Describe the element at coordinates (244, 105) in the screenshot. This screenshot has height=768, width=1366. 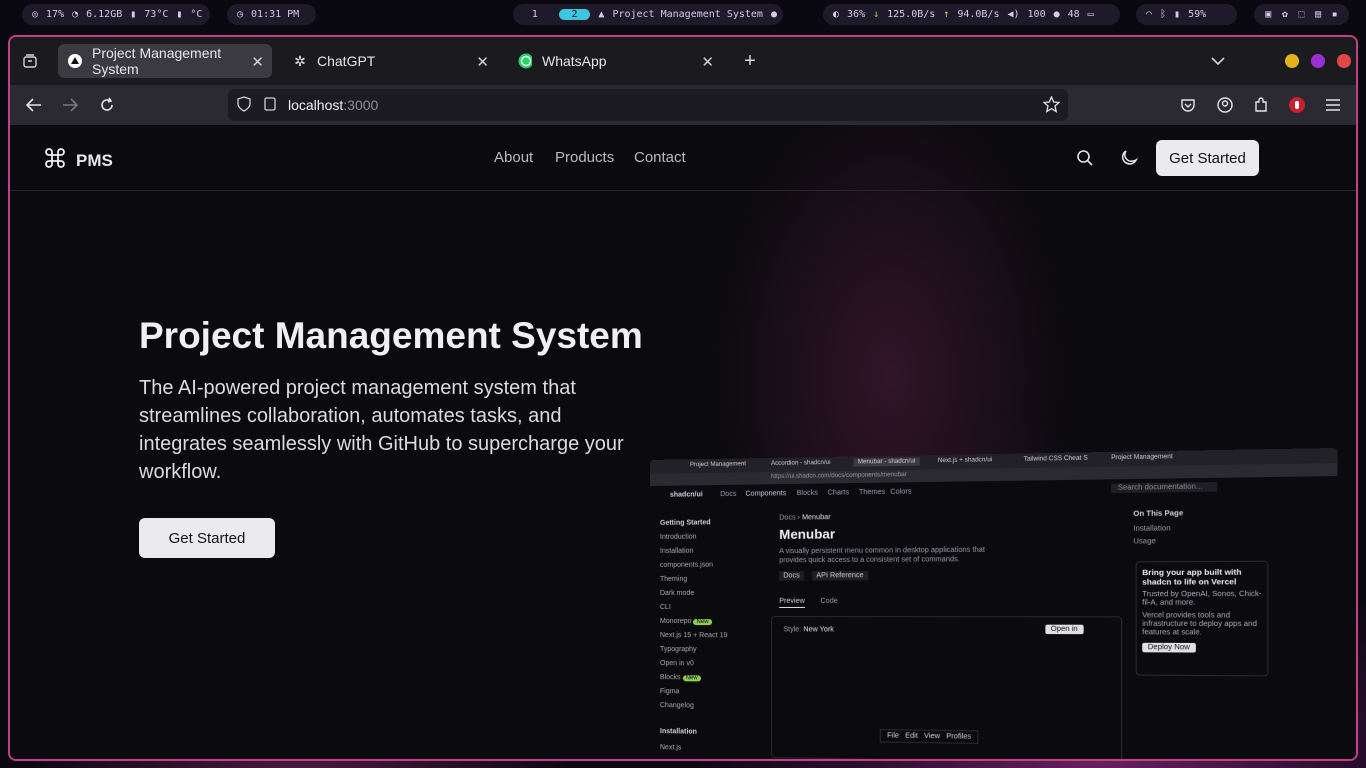
I see `shield-icon` at that location.